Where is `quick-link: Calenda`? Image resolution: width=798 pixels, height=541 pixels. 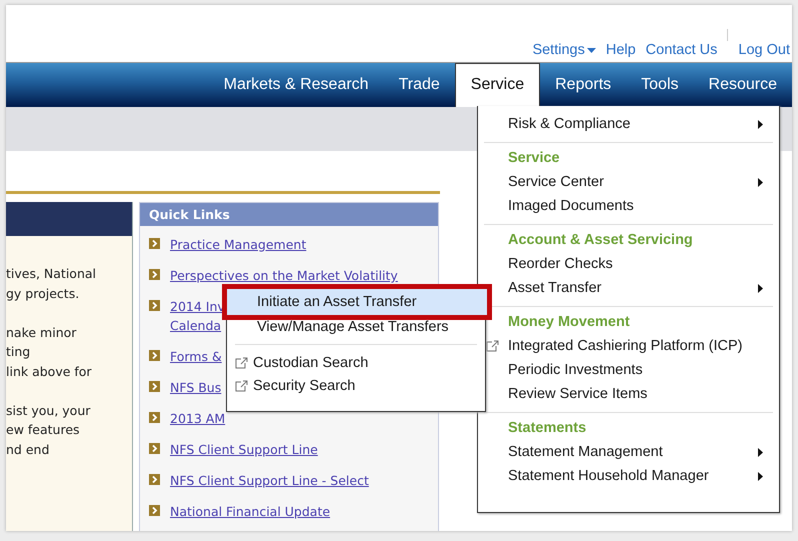
quick-link: Calenda is located at coordinates (197, 325).